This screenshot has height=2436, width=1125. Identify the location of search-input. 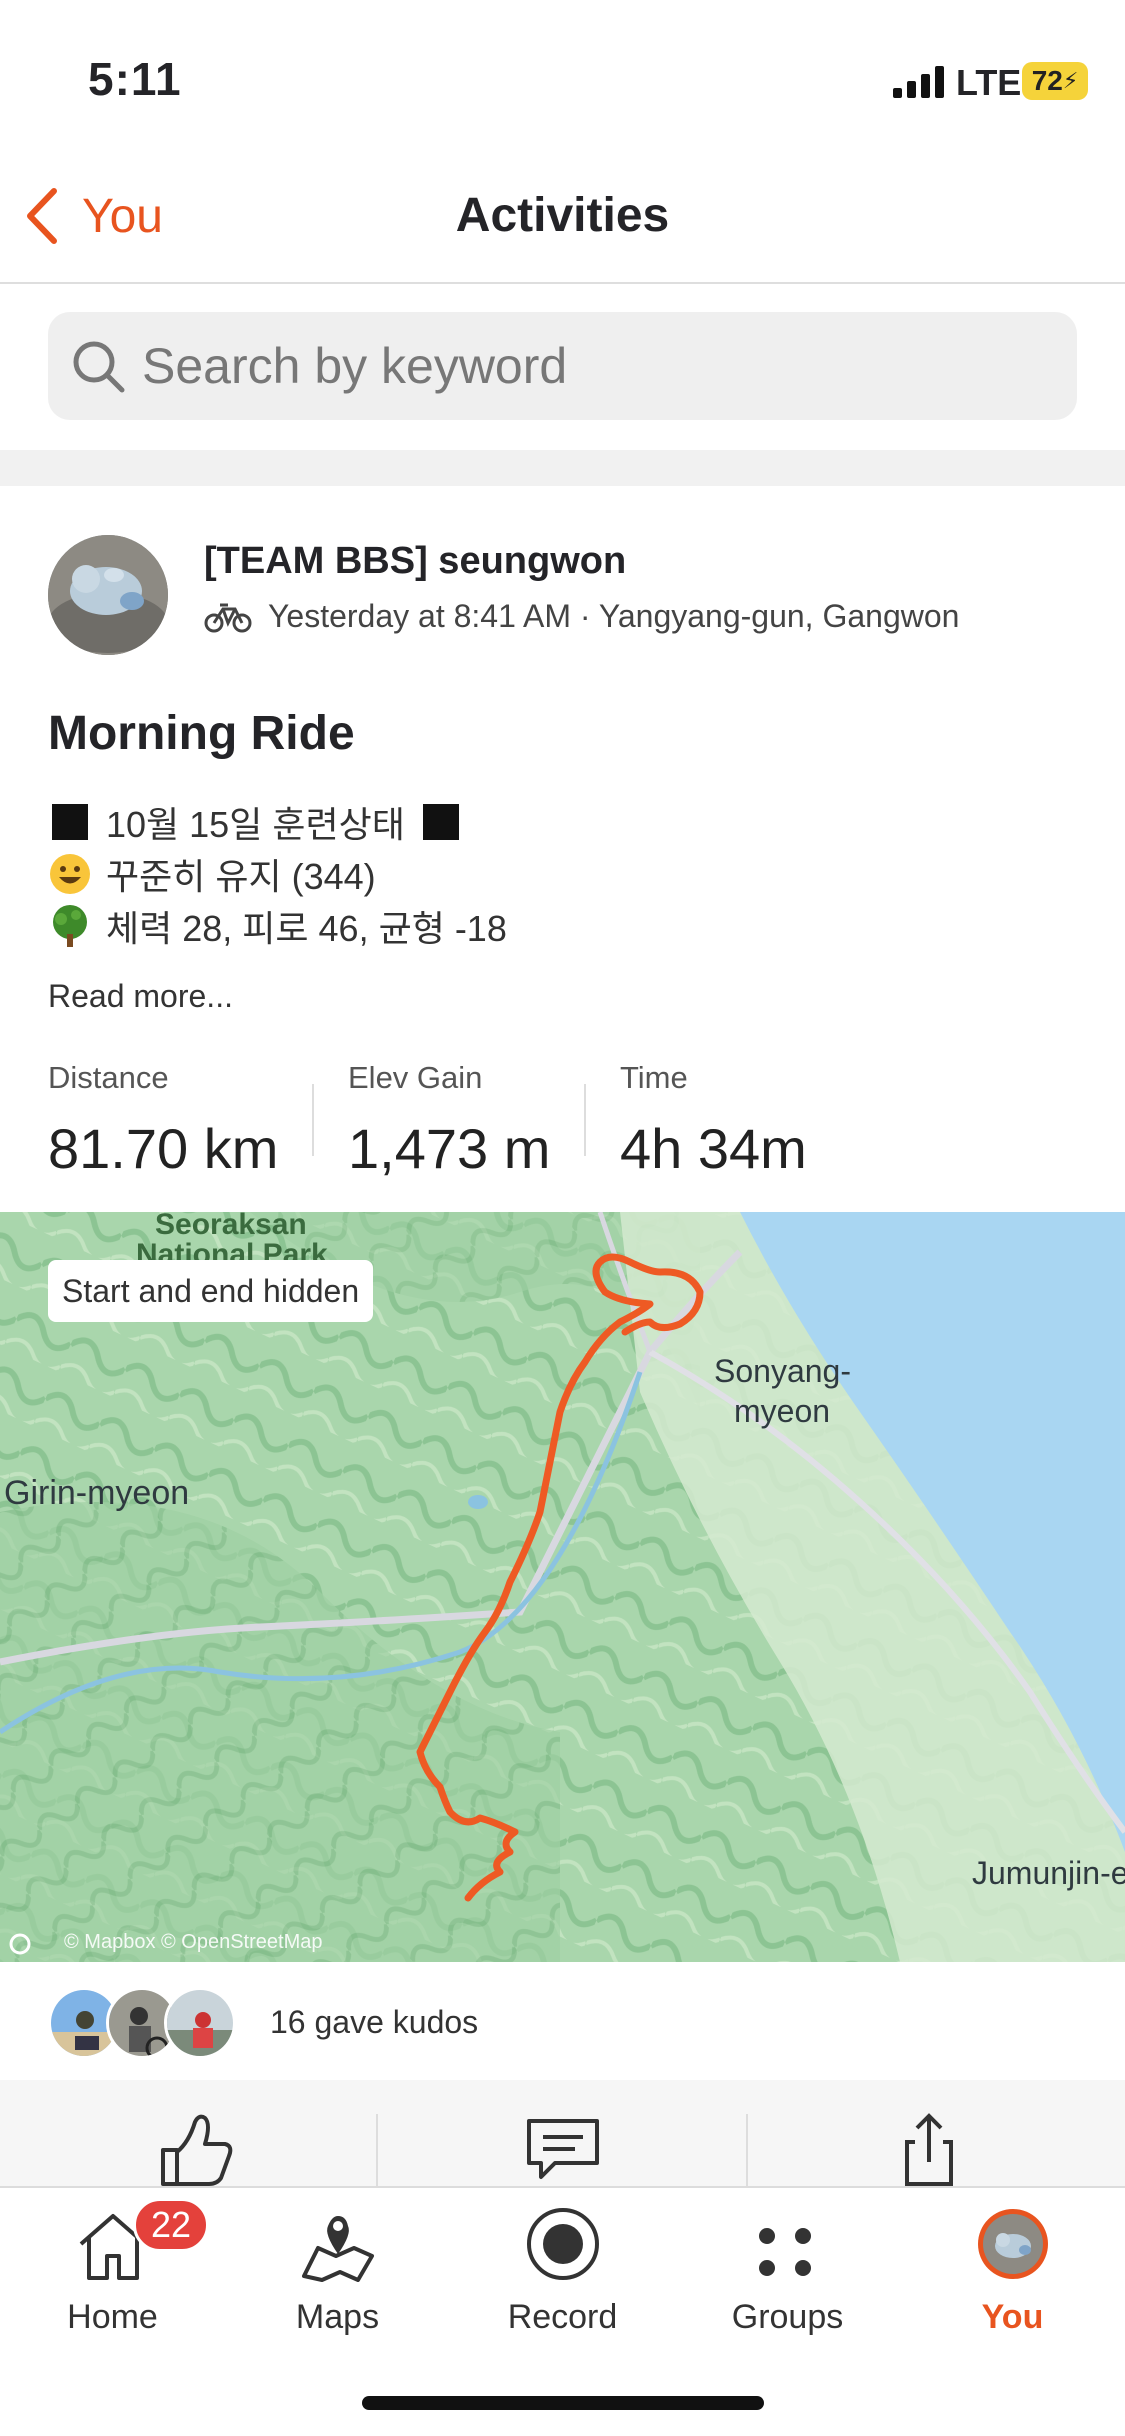
(592, 366).